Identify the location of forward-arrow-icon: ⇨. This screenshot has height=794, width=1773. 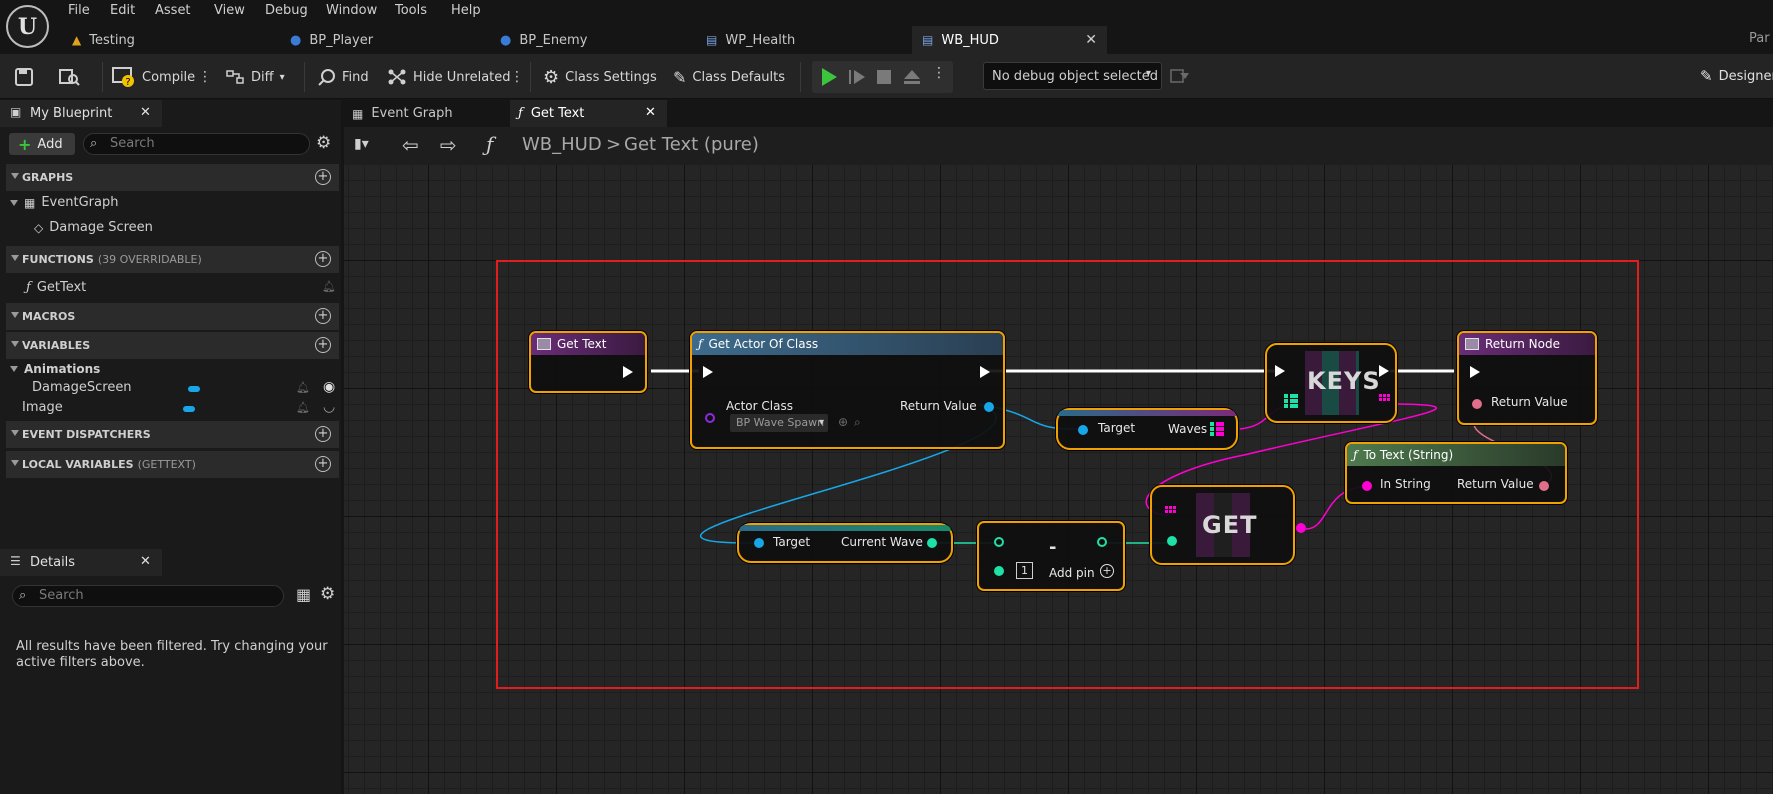
(448, 145).